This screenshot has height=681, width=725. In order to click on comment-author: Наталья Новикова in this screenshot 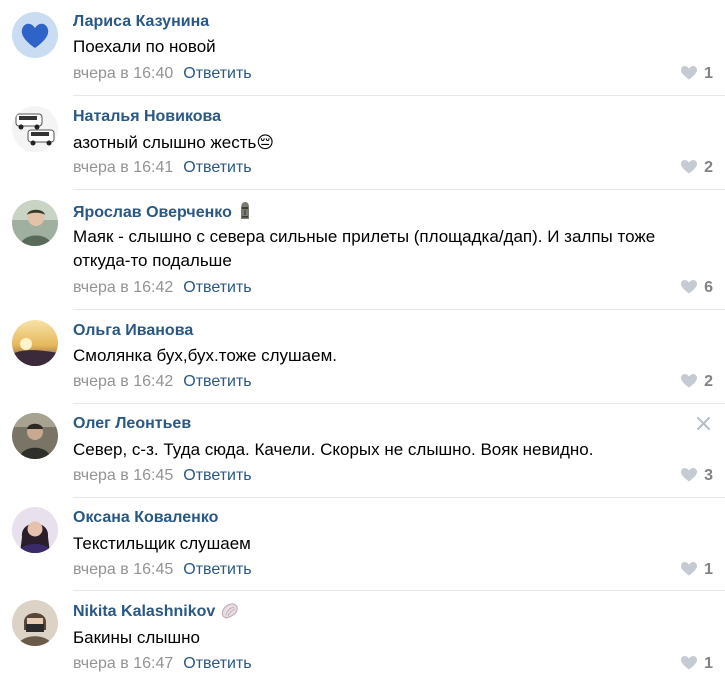, I will do `click(147, 117)`.